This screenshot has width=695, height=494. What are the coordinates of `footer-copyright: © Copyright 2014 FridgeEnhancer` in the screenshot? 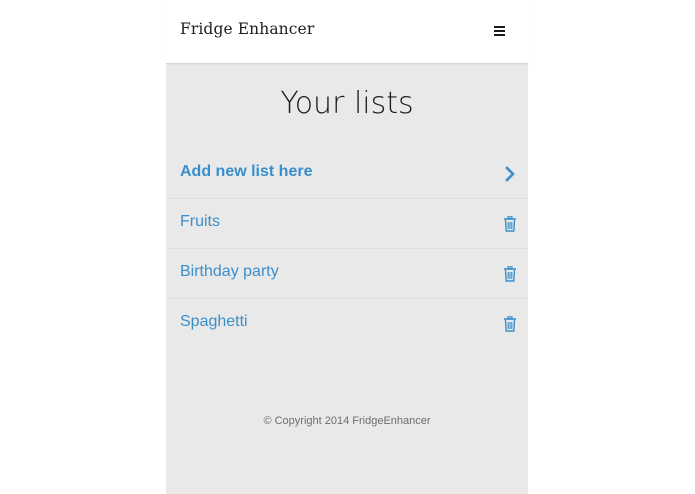 It's located at (347, 421).